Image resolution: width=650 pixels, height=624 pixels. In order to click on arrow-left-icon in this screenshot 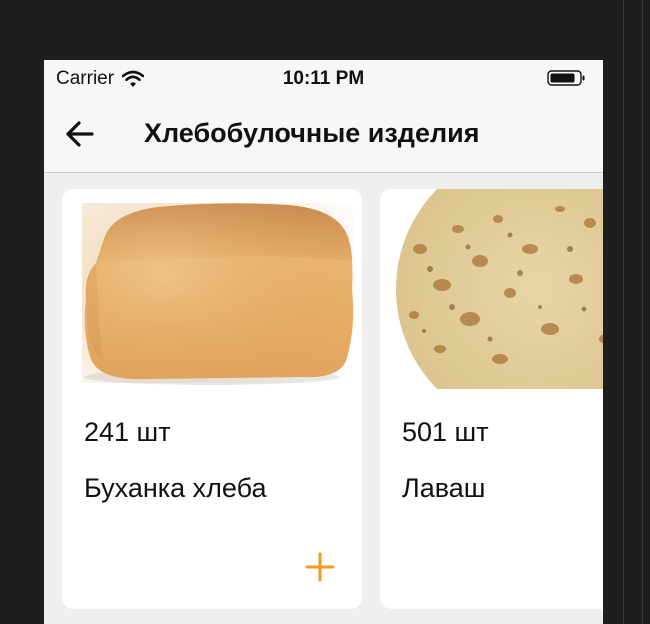, I will do `click(80, 134)`.